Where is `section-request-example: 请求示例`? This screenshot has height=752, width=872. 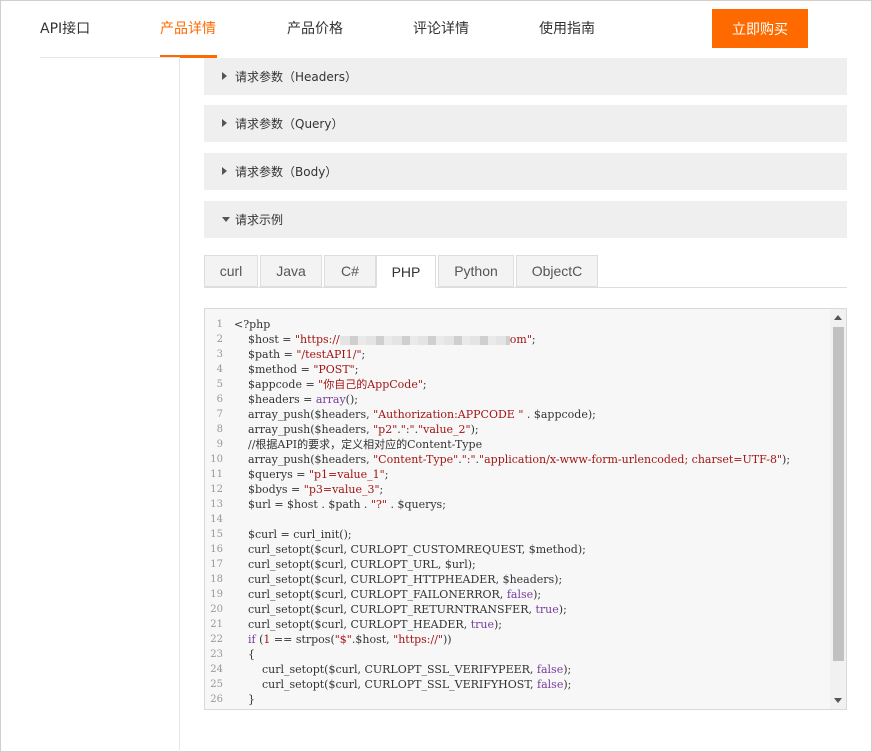
section-request-example: 请求示例 is located at coordinates (525, 219).